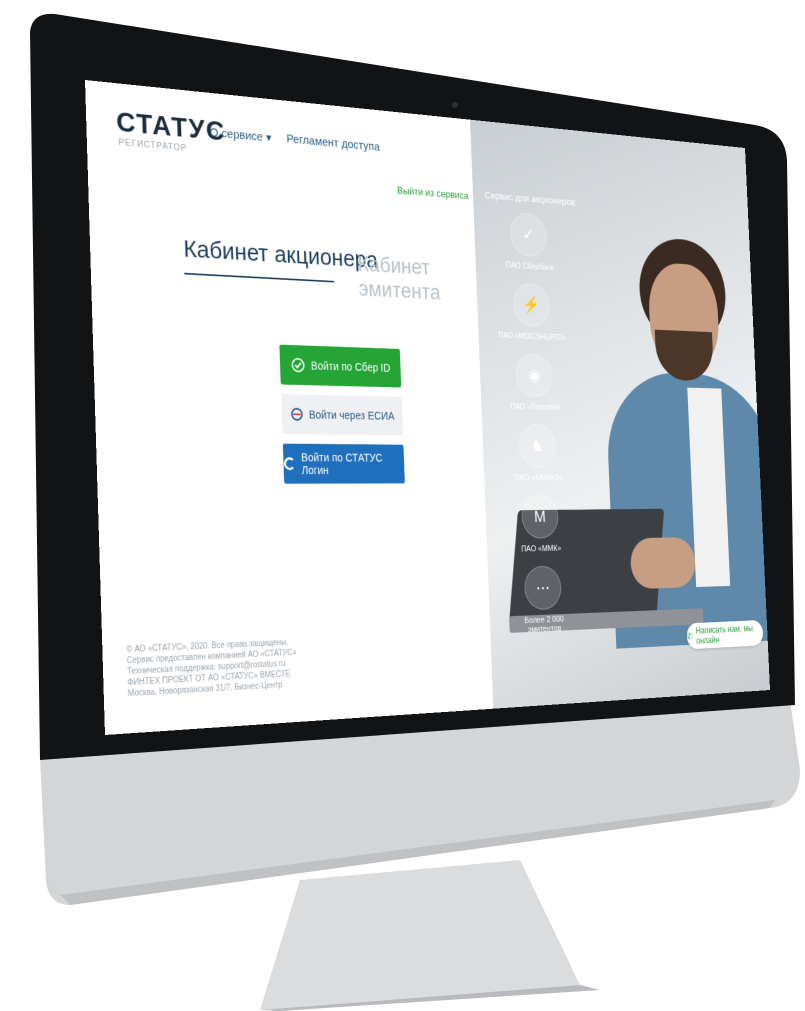 The height and width of the screenshot is (1011, 805). What do you see at coordinates (433, 192) in the screenshot?
I see `exit-link: Выйти из сервиса` at bounding box center [433, 192].